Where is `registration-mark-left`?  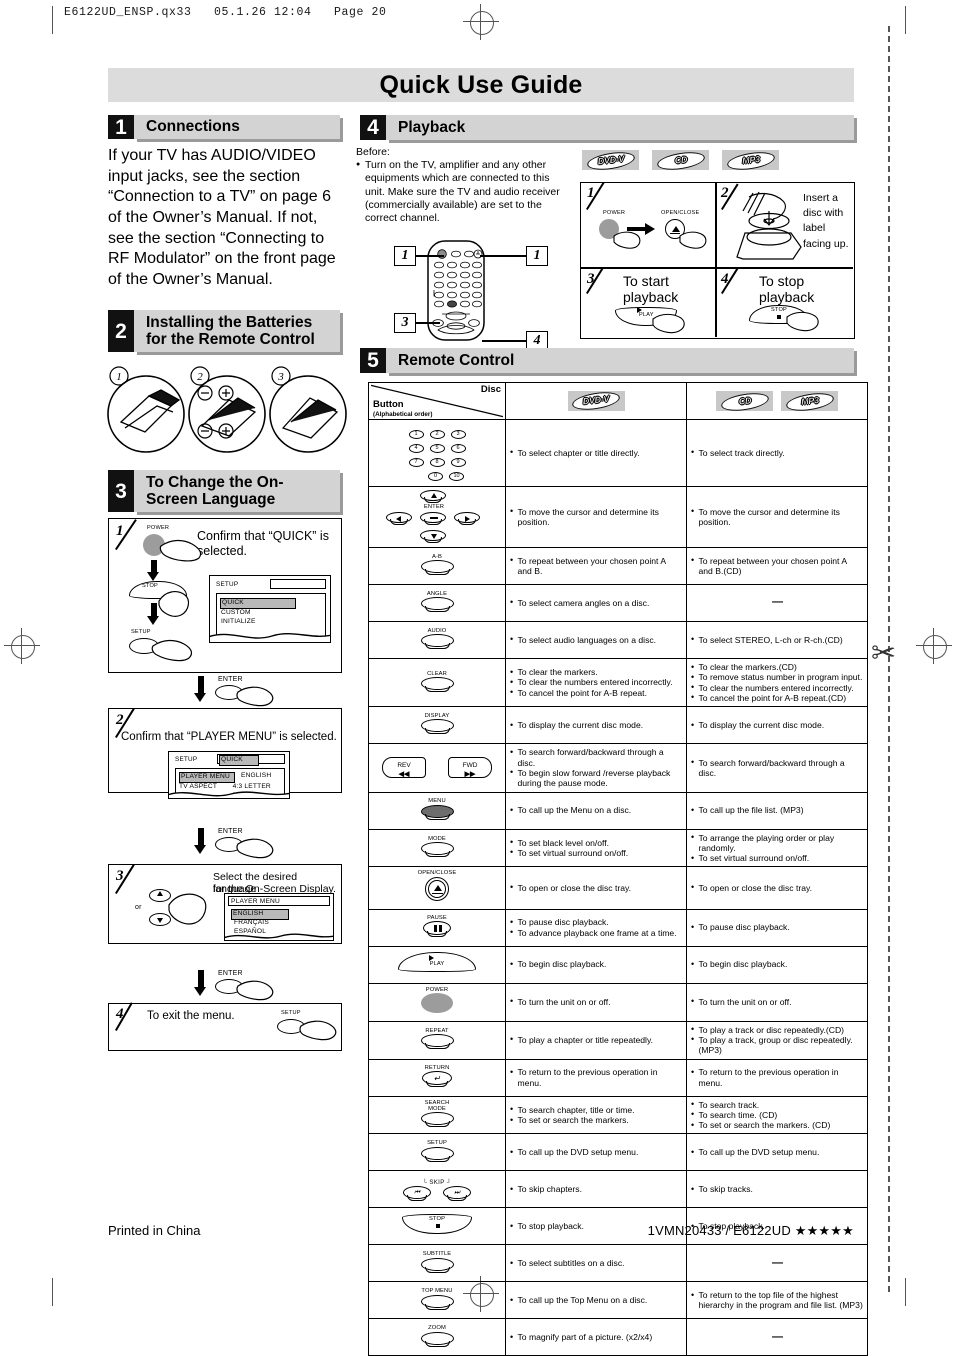
registration-mark-left is located at coordinates (22, 646).